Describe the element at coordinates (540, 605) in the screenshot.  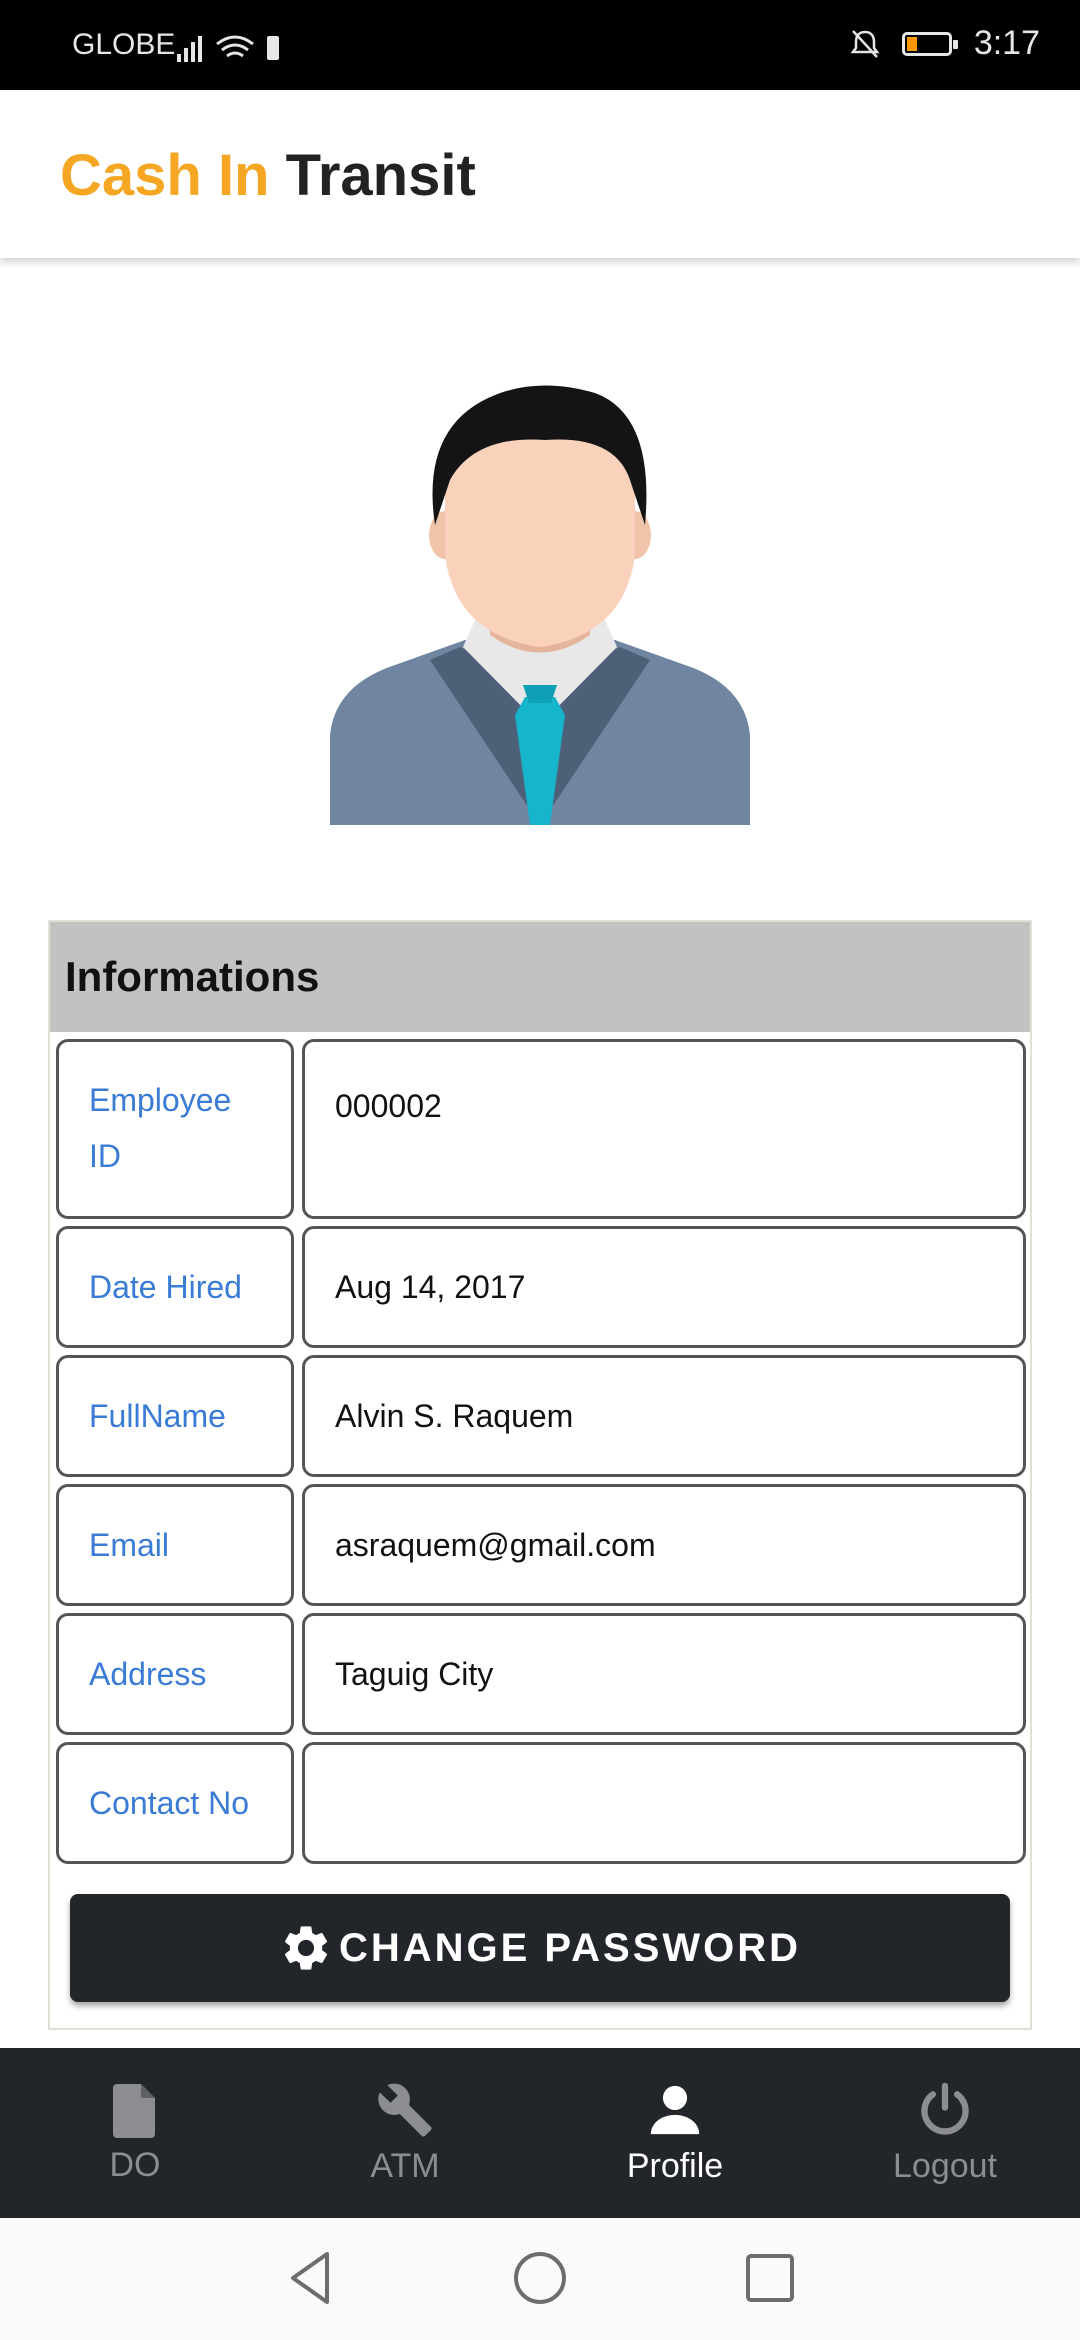
I see `avatar` at that location.